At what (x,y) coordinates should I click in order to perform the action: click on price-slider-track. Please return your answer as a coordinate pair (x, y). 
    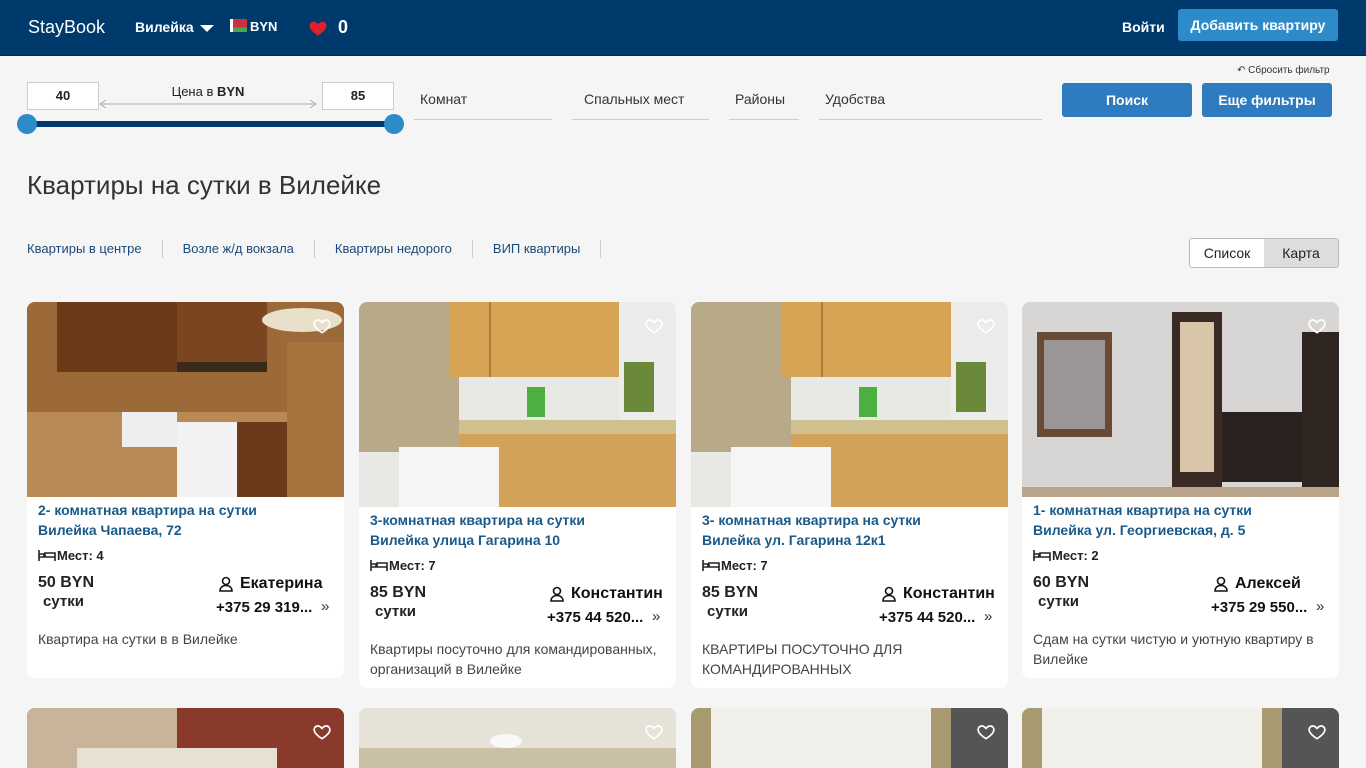
    Looking at the image, I should click on (210, 124).